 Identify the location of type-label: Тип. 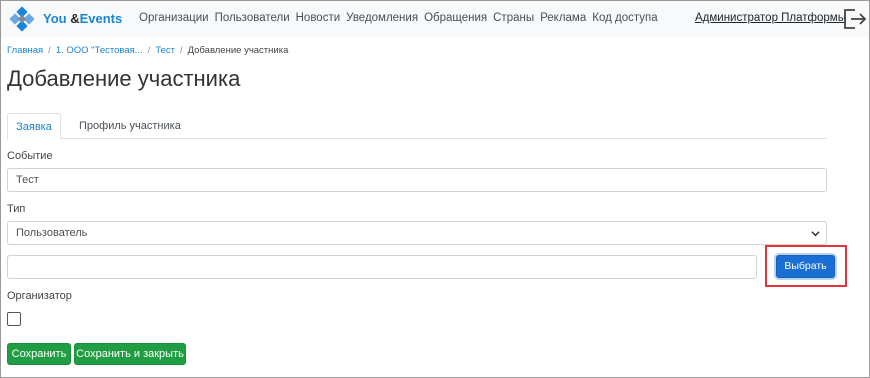
(16, 209).